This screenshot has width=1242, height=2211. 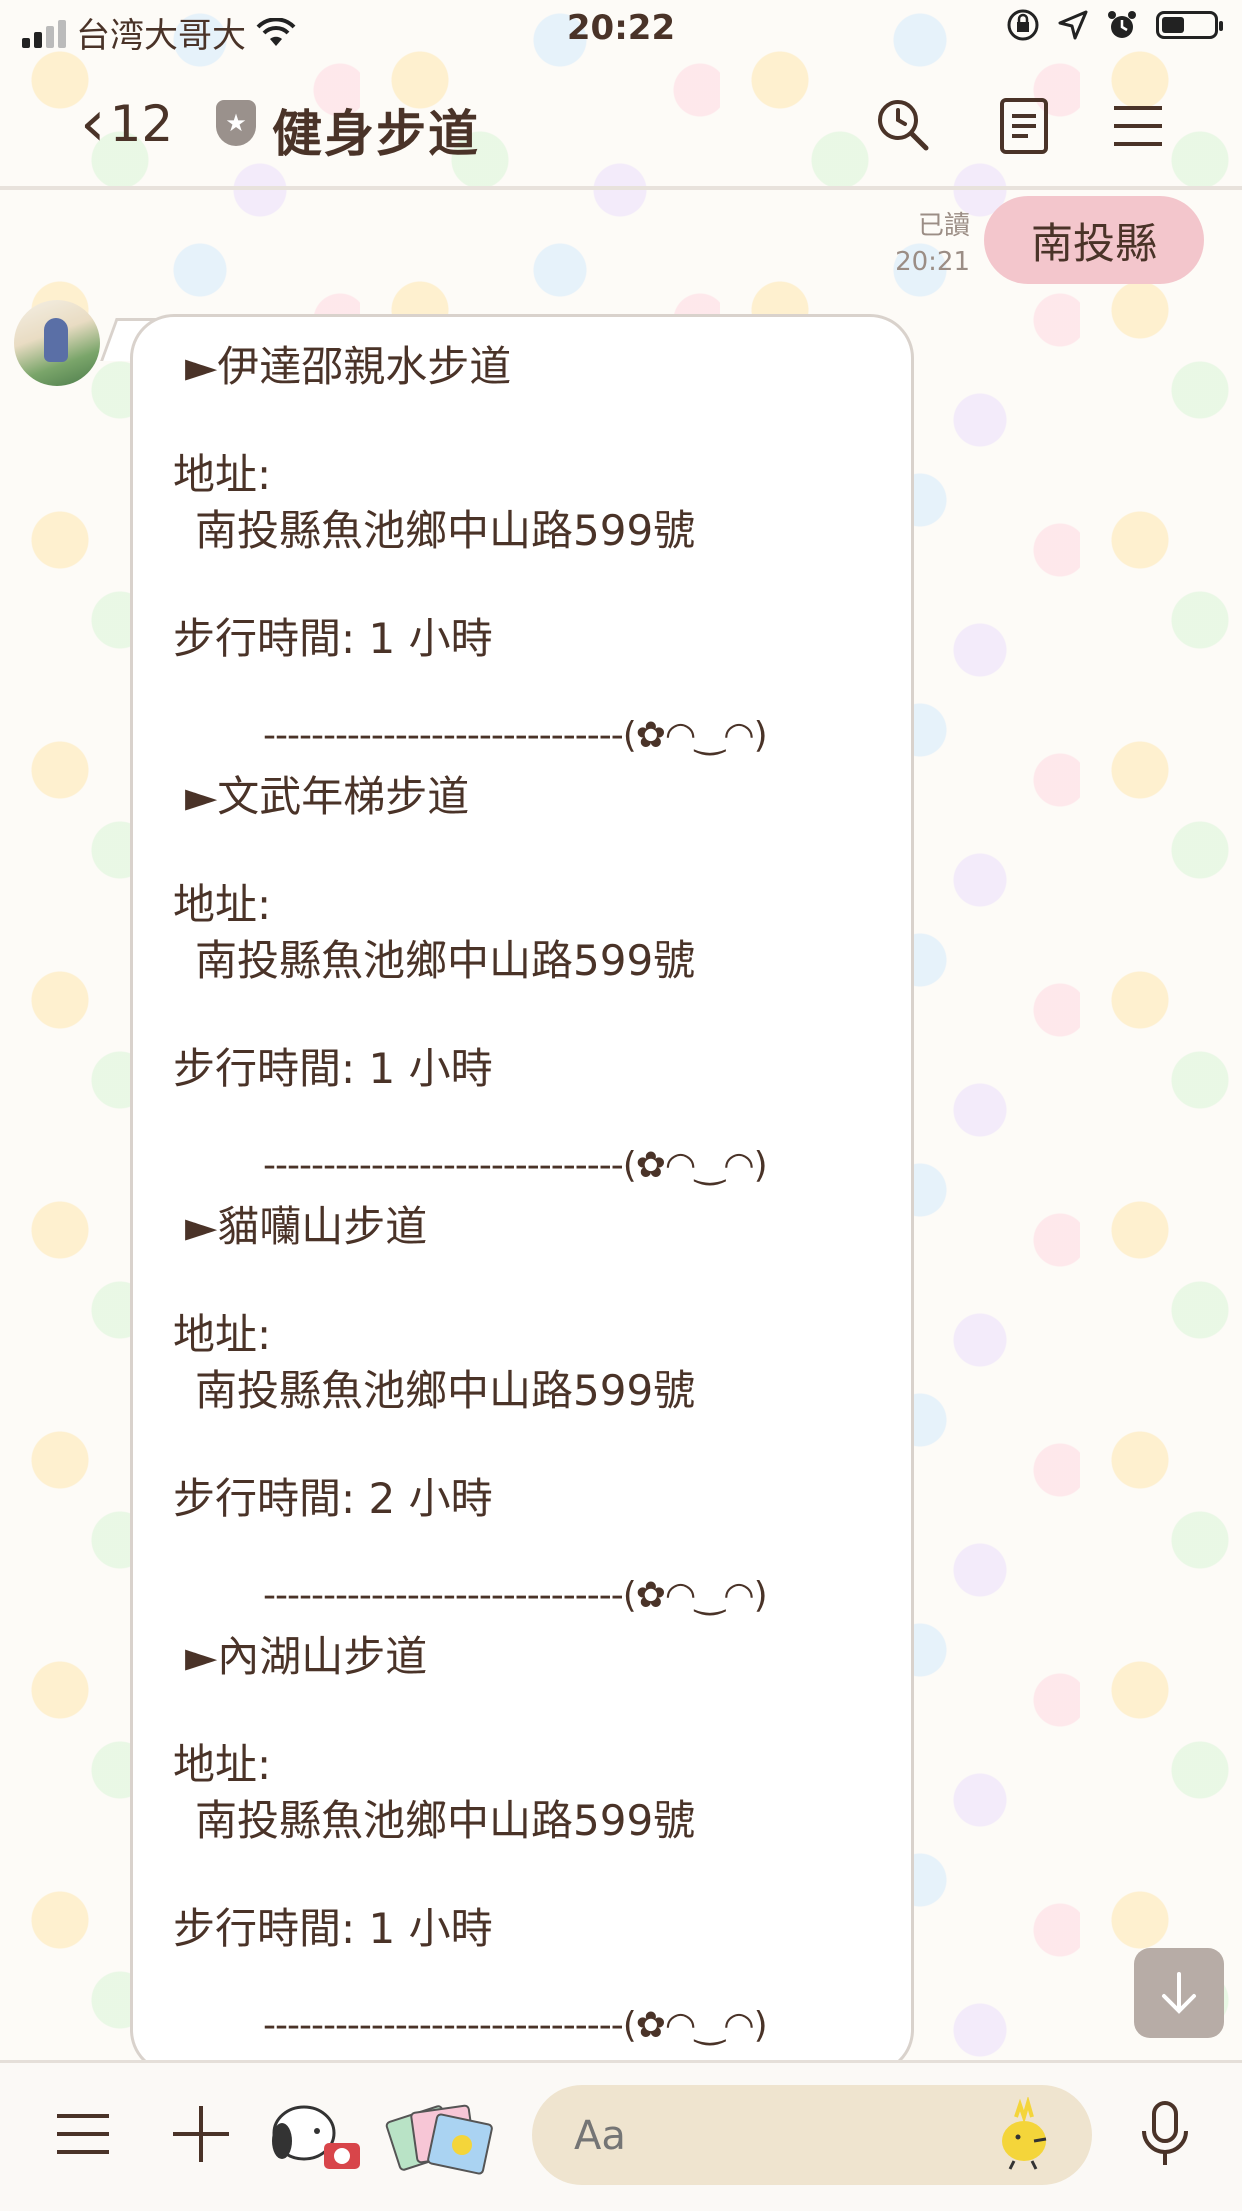 I want to click on bot-avatar, so click(x=57, y=343).